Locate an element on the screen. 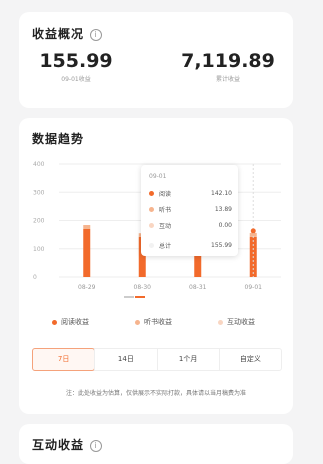 This screenshot has width=323, height=464. tab-1-month: 1个月 is located at coordinates (187, 359).